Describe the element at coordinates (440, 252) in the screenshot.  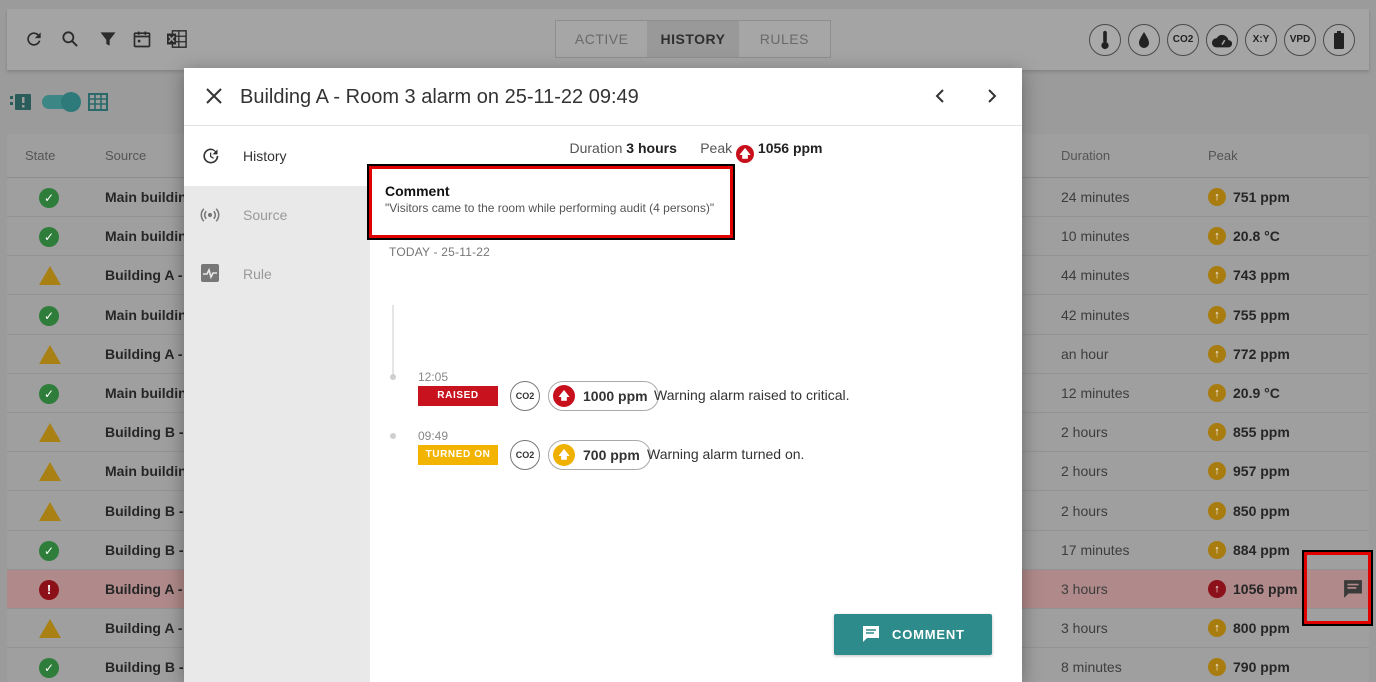
I see `timeline-day-label: TODAY - 25-11-22` at that location.